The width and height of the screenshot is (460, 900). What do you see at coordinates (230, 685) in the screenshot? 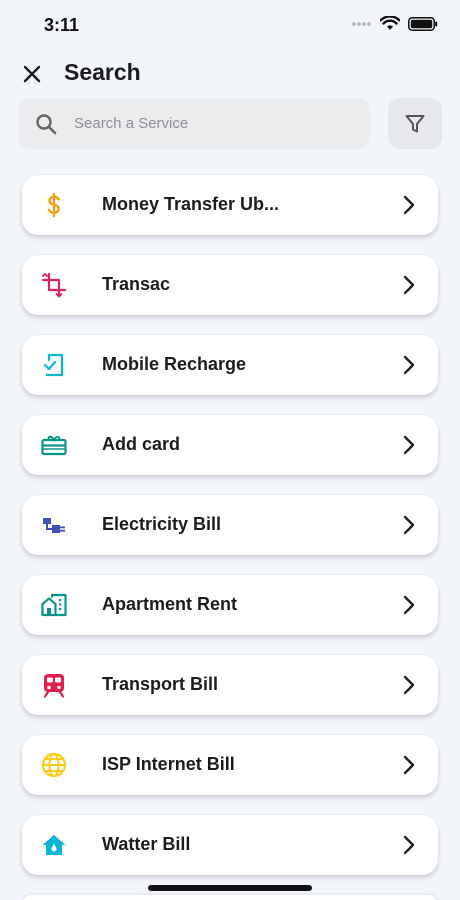
I see `service-transport-bill: Transport Bill` at bounding box center [230, 685].